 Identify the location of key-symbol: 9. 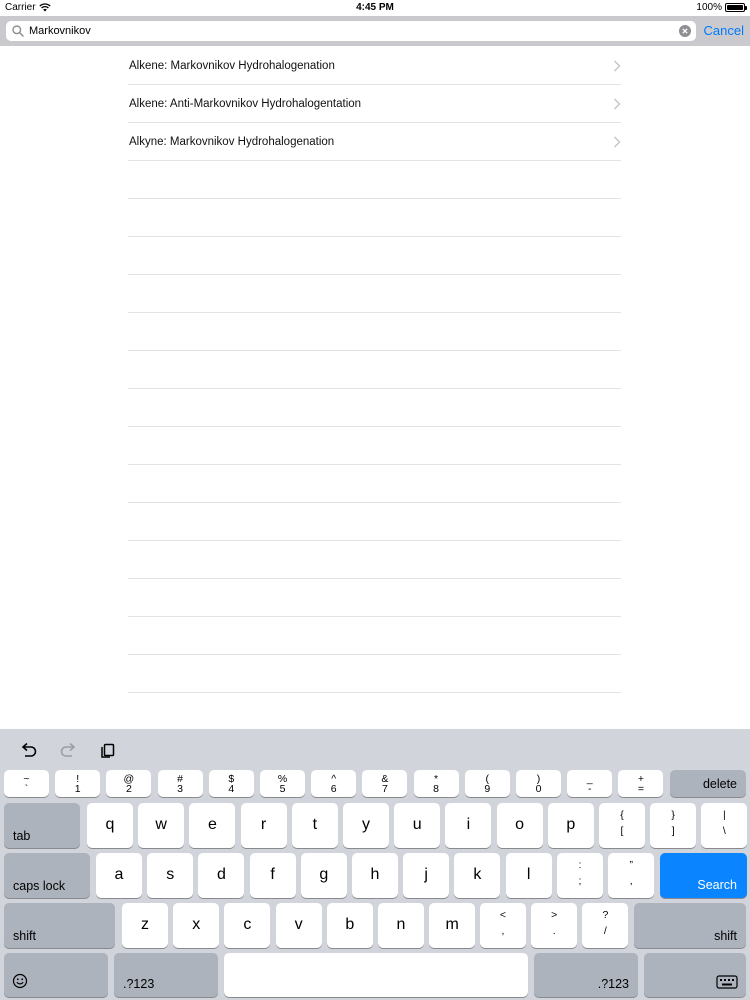
(487, 789).